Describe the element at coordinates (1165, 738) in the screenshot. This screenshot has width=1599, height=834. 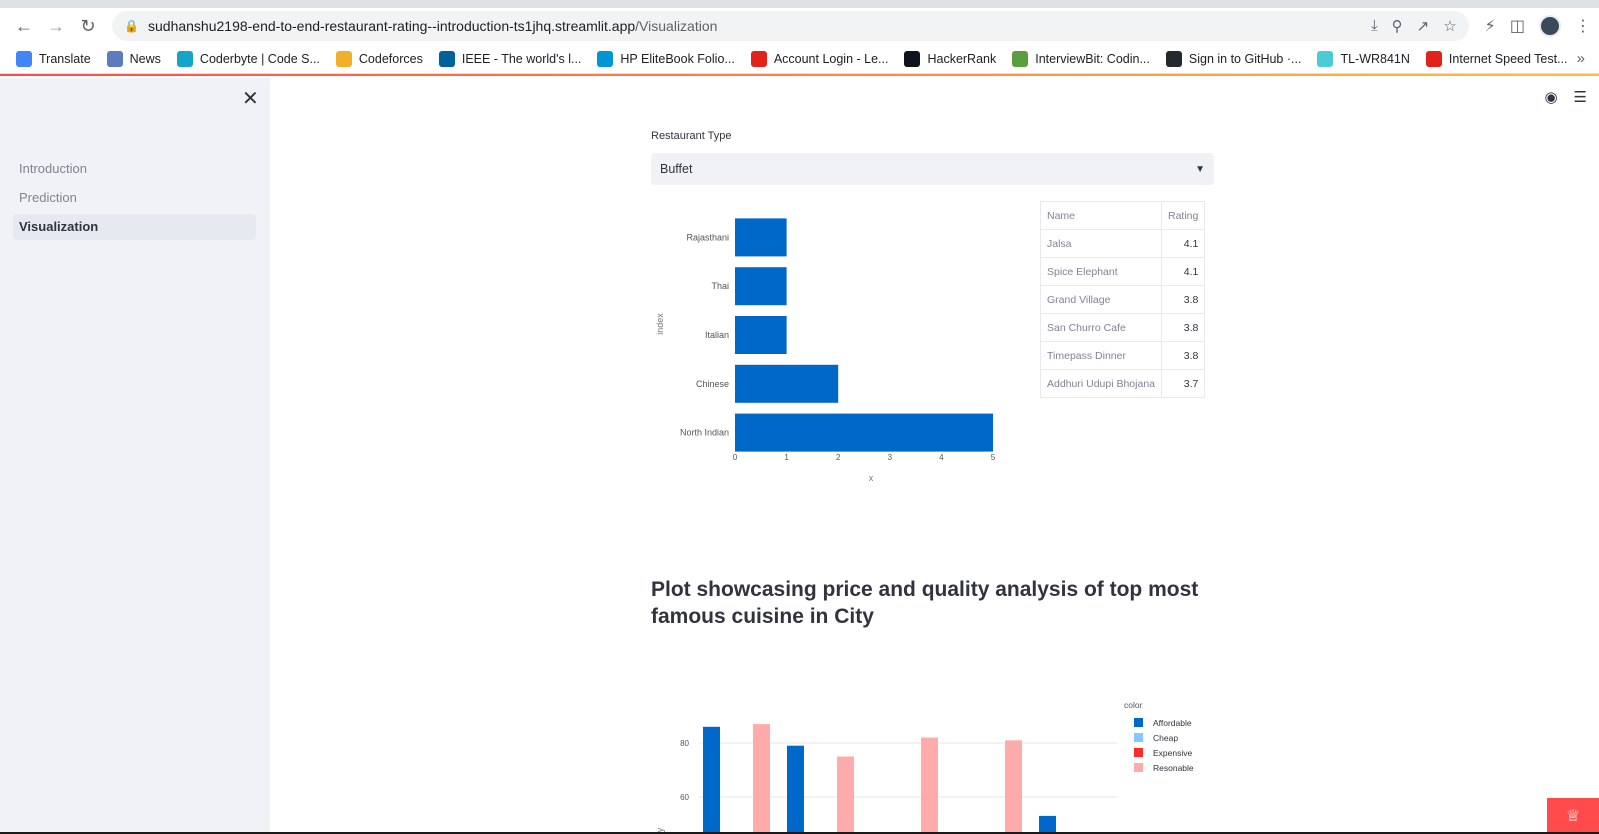
I see `legend-entry: Cheap` at that location.